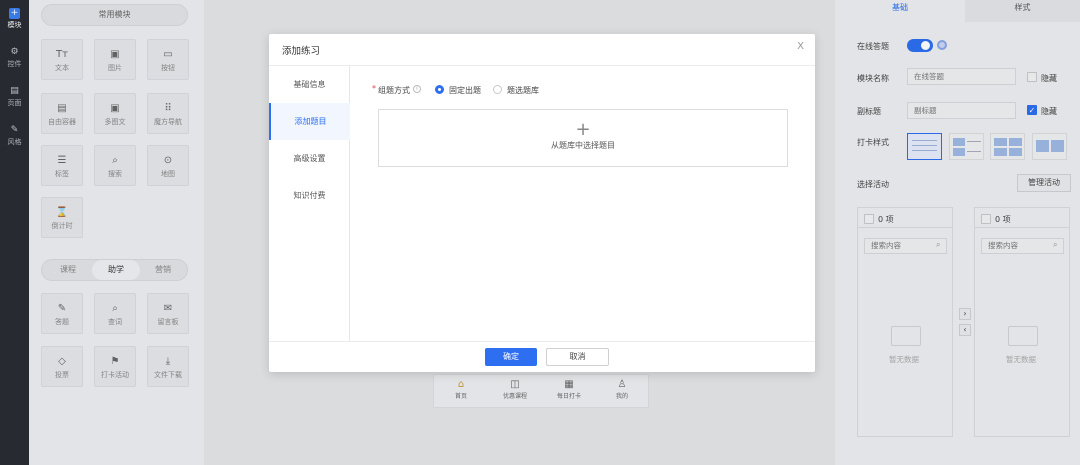 The width and height of the screenshot is (1080, 465). What do you see at coordinates (577, 357) in the screenshot?
I see `cancel-button: 取消` at bounding box center [577, 357].